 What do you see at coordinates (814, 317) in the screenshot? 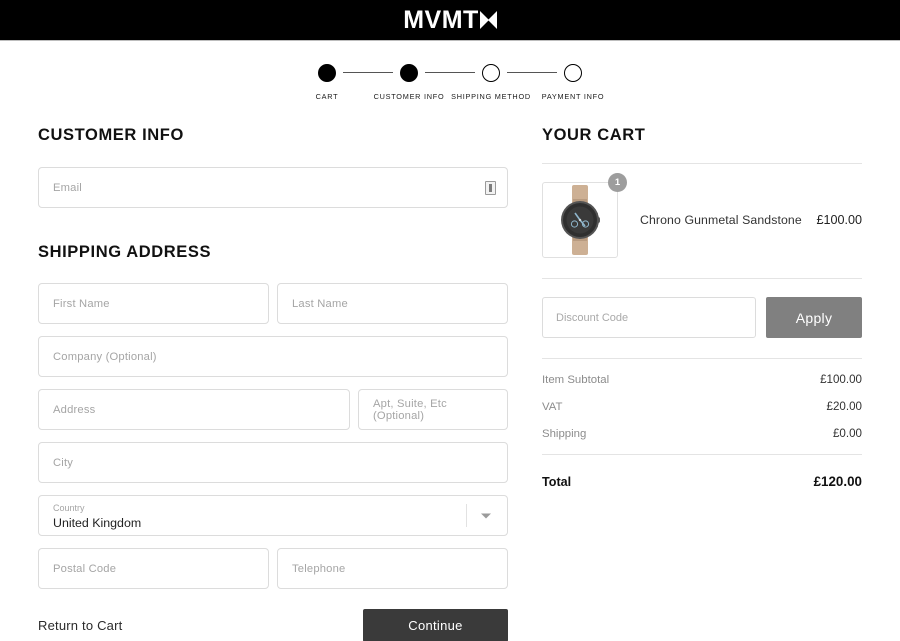
I see `apply-discount-button: Apply` at bounding box center [814, 317].